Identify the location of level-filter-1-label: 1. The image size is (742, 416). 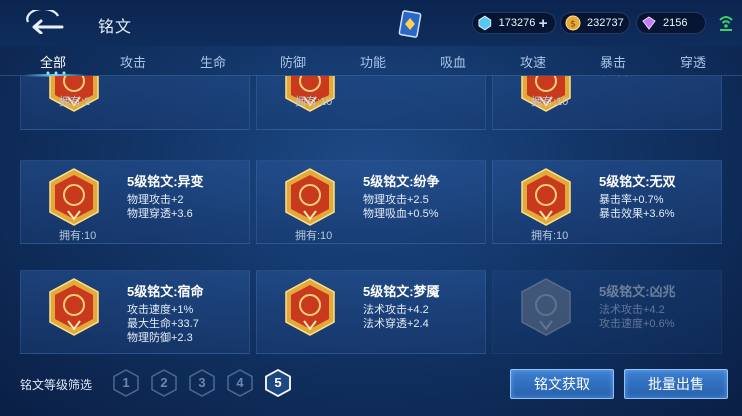
(126, 382).